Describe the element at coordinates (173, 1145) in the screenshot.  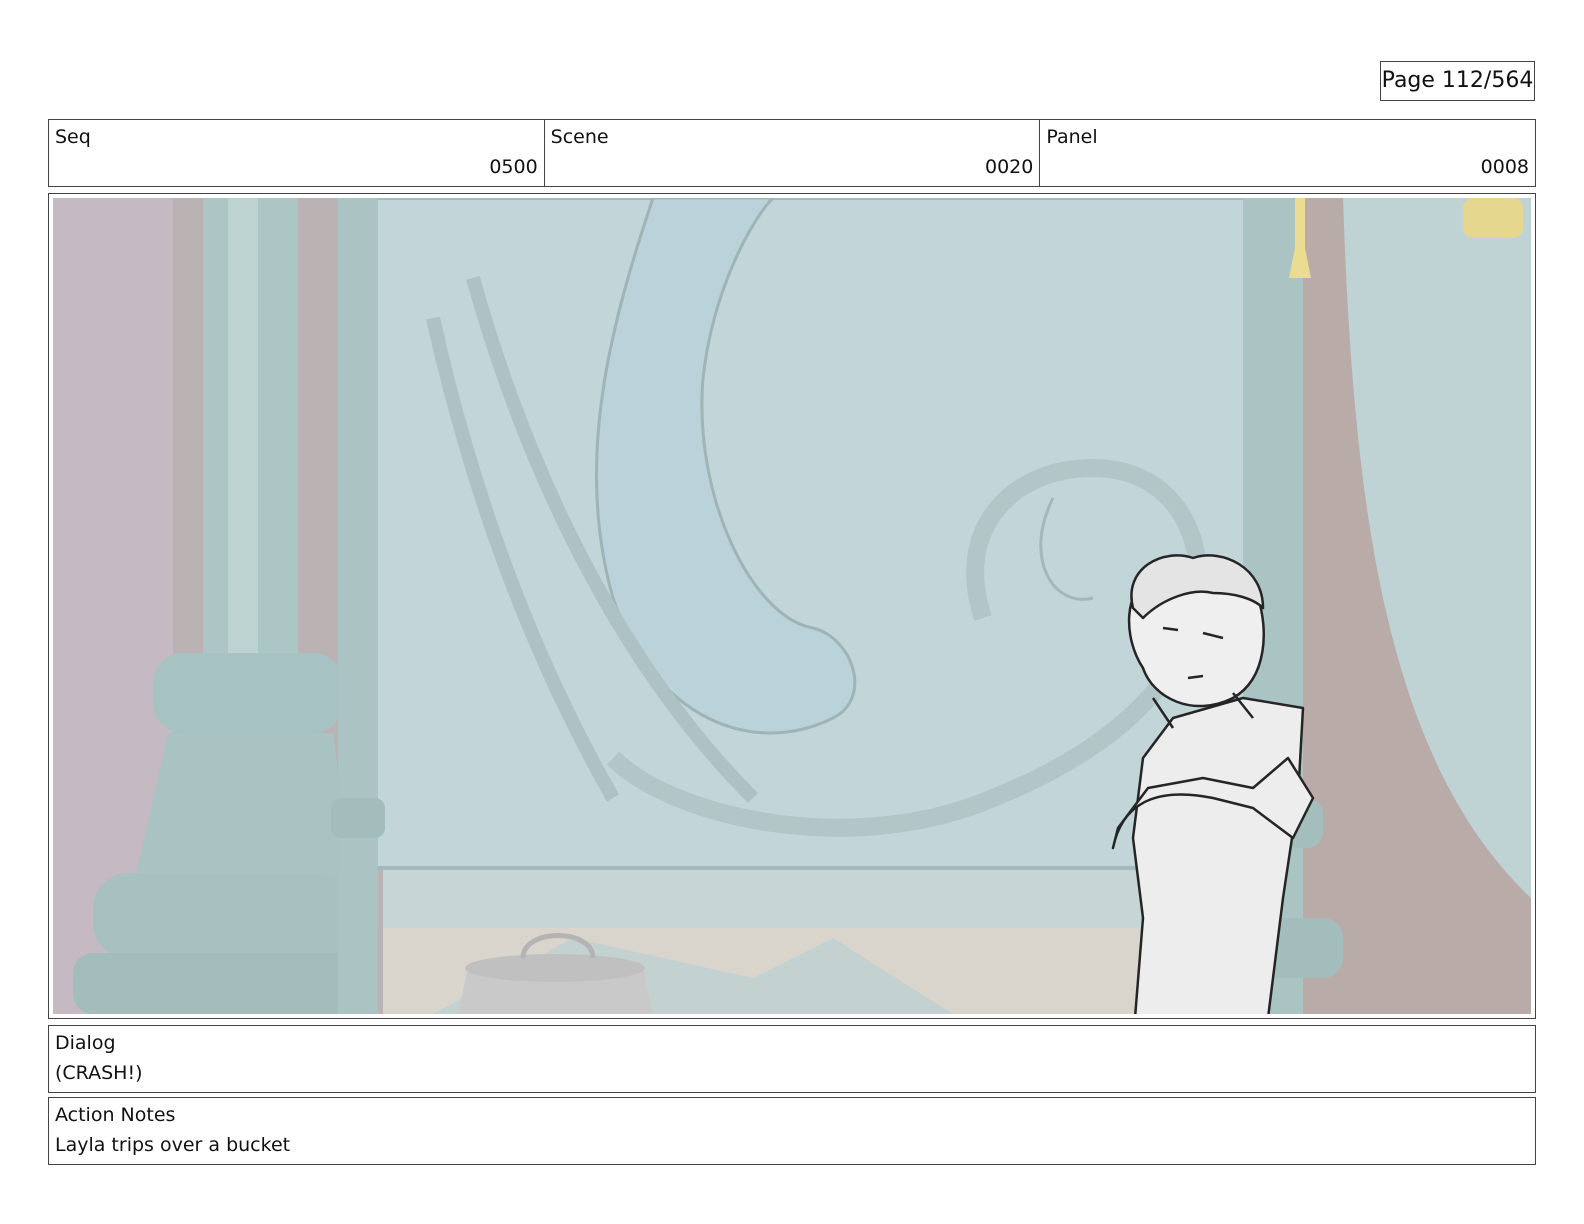
I see `action-notes-text: Layla trips over a bucket` at that location.